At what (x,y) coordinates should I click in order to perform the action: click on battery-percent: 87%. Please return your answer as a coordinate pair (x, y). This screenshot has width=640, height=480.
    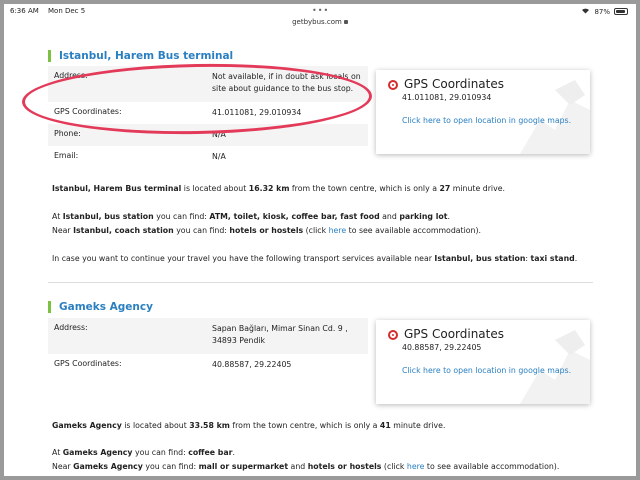
    Looking at the image, I should click on (602, 11).